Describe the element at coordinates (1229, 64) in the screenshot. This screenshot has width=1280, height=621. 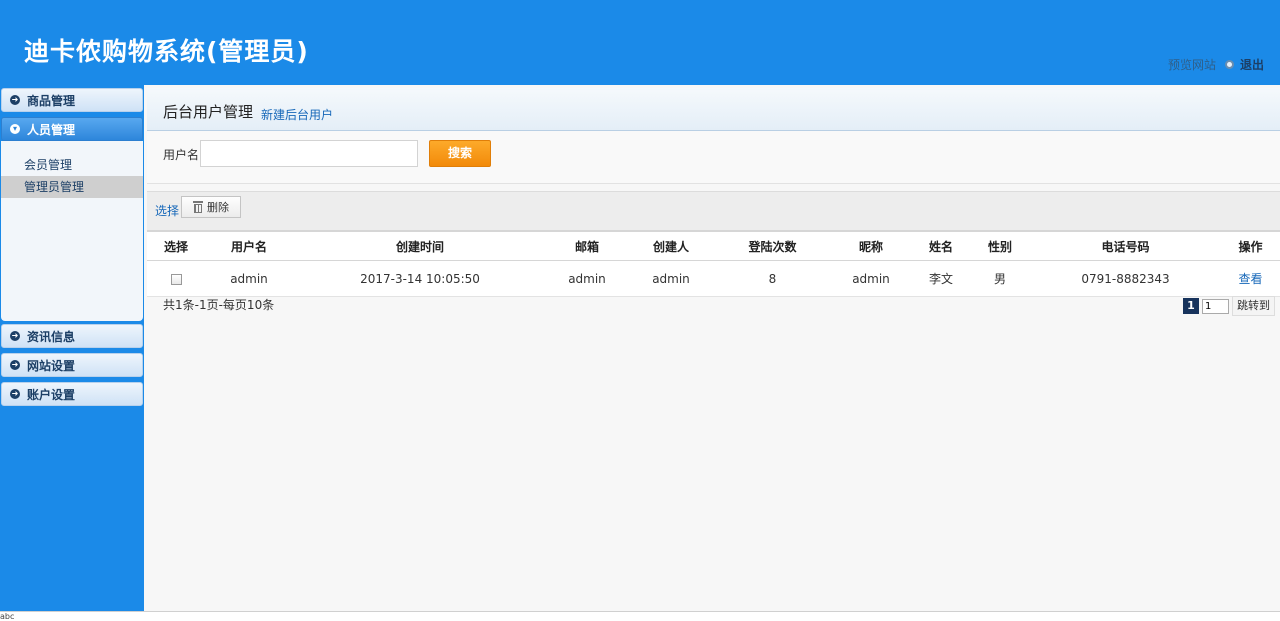
I see `logout-icon` at that location.